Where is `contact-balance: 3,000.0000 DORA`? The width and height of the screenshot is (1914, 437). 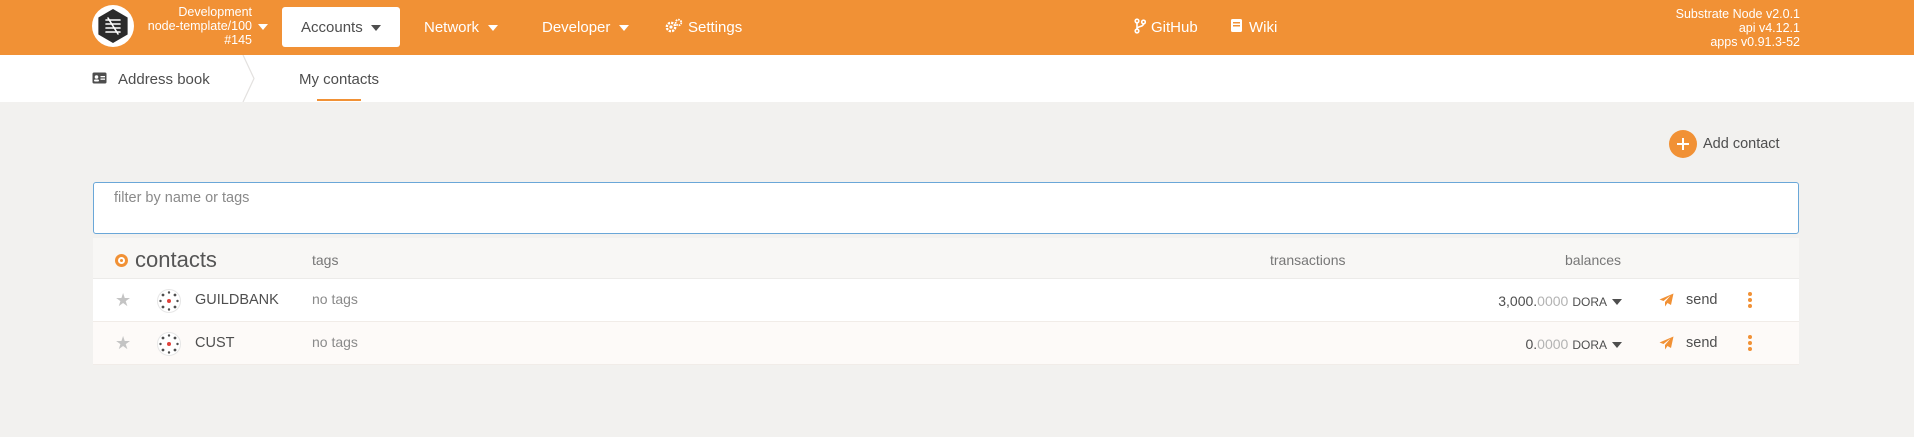 contact-balance: 3,000.0000 DORA is located at coordinates (1552, 301).